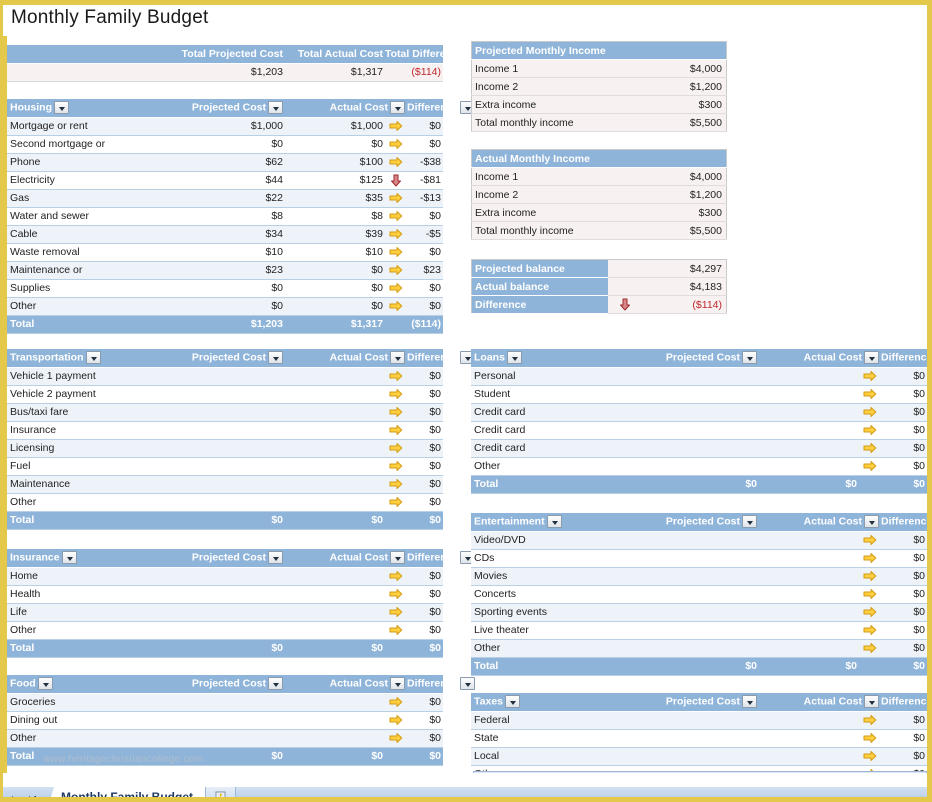 Image resolution: width=932 pixels, height=802 pixels. What do you see at coordinates (225, 376) in the screenshot?
I see `table-row: Vehicle 1 payment $0` at bounding box center [225, 376].